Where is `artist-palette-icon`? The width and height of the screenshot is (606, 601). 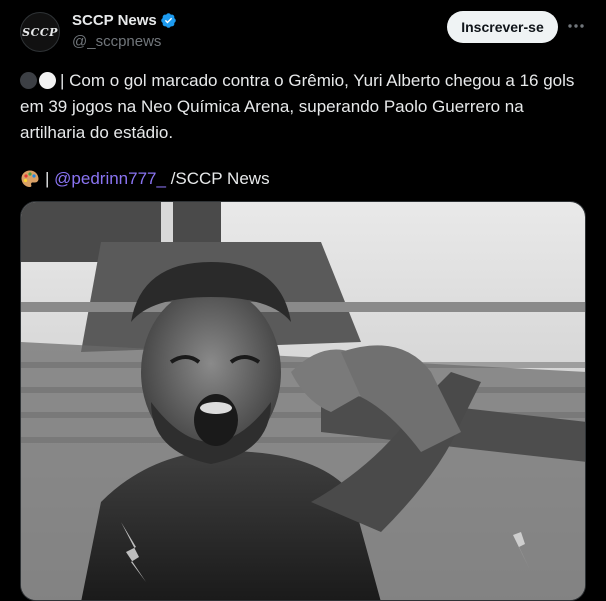
artist-palette-icon is located at coordinates (30, 178).